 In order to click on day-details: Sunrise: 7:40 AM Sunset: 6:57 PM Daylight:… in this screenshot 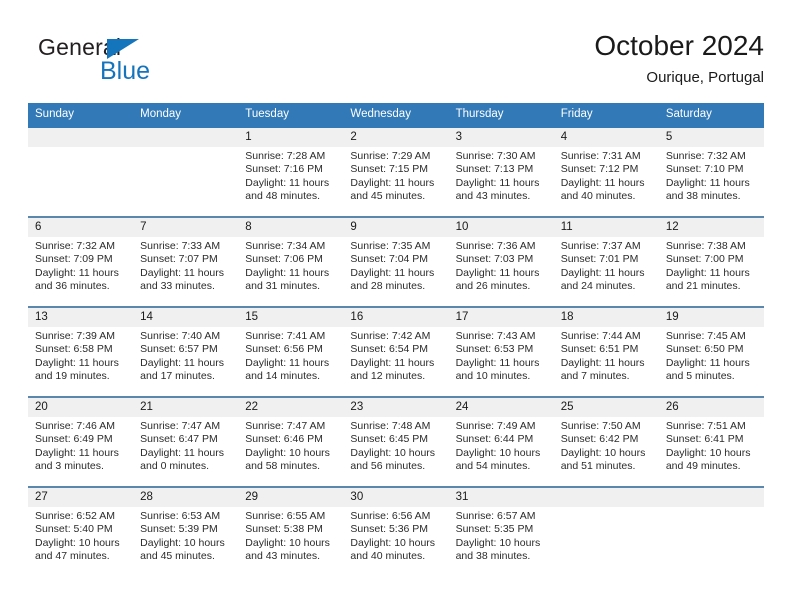, I will do `click(185, 355)`.